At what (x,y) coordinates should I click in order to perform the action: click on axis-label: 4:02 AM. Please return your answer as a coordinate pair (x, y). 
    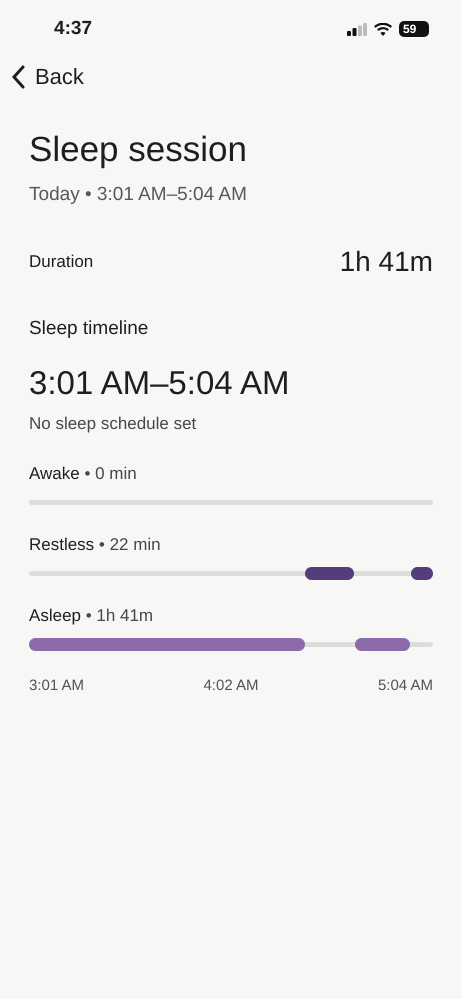
    Looking at the image, I should click on (231, 685).